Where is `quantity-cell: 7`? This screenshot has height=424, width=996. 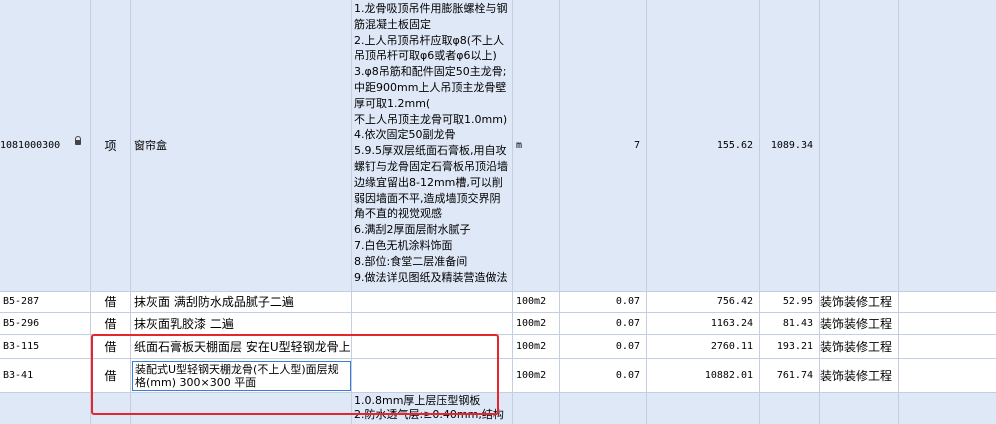 quantity-cell: 7 is located at coordinates (603, 146).